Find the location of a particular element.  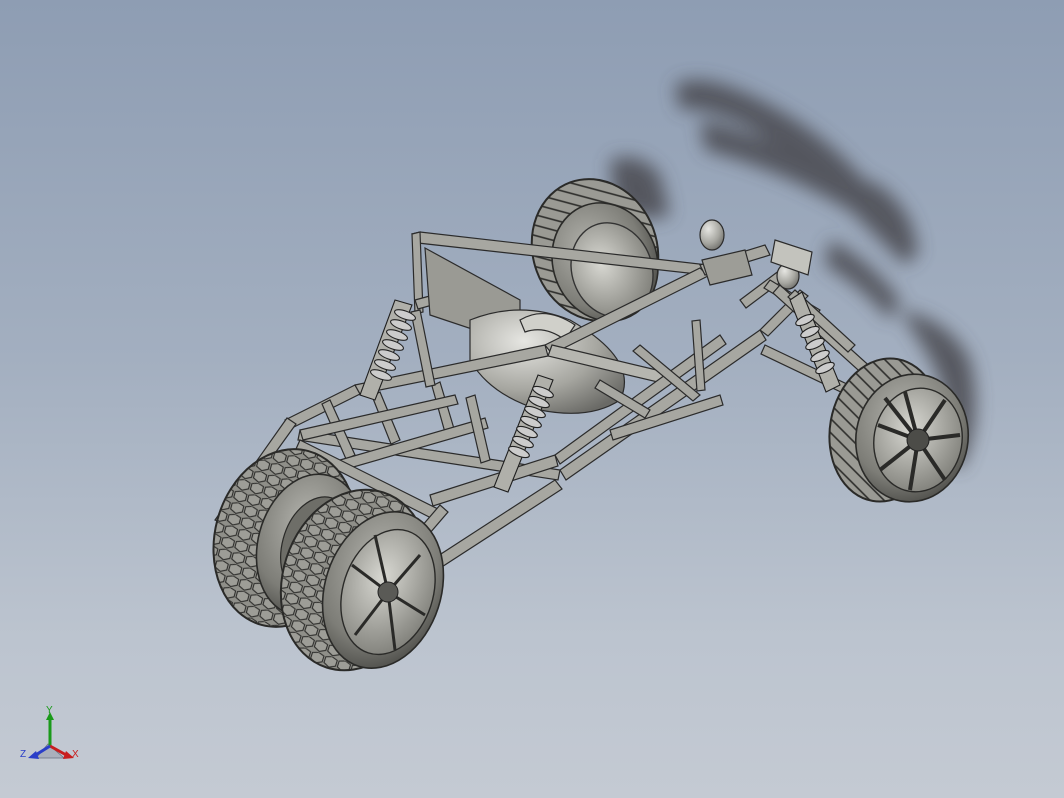

coordinate-triad: Y Z X is located at coordinates (53, 735).